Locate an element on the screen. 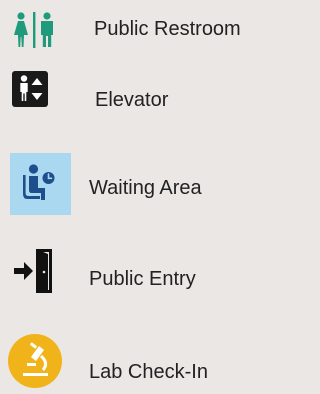  legend-label: Public Entry is located at coordinates (142, 279).